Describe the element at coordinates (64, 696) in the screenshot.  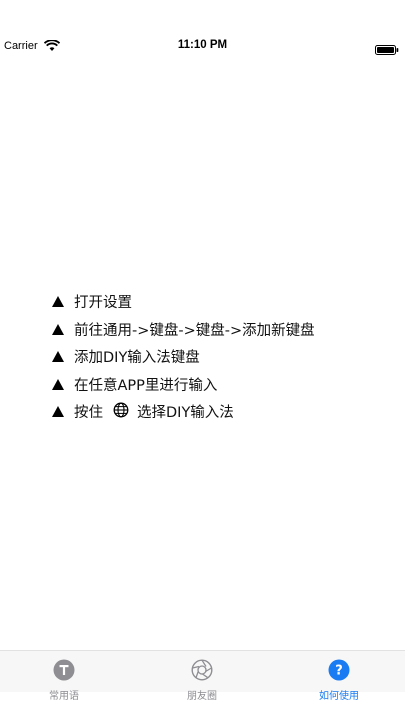
I see `tab-label: 常用语` at that location.